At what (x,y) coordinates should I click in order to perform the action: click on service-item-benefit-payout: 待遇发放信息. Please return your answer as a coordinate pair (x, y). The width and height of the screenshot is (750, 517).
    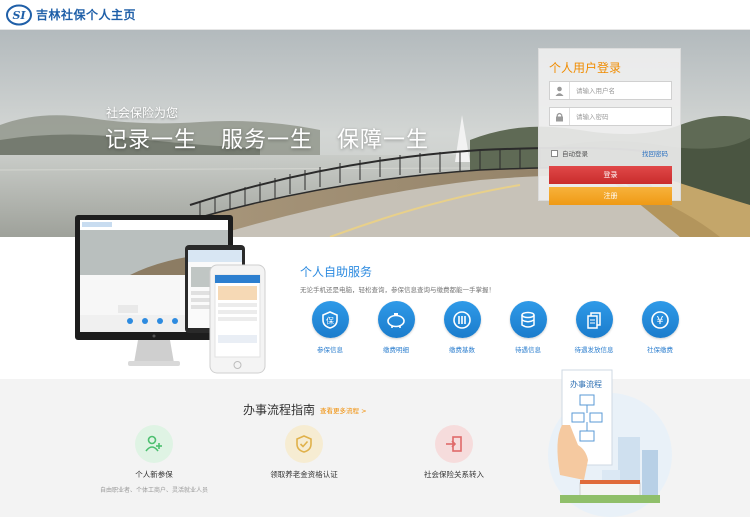
    Looking at the image, I should click on (594, 327).